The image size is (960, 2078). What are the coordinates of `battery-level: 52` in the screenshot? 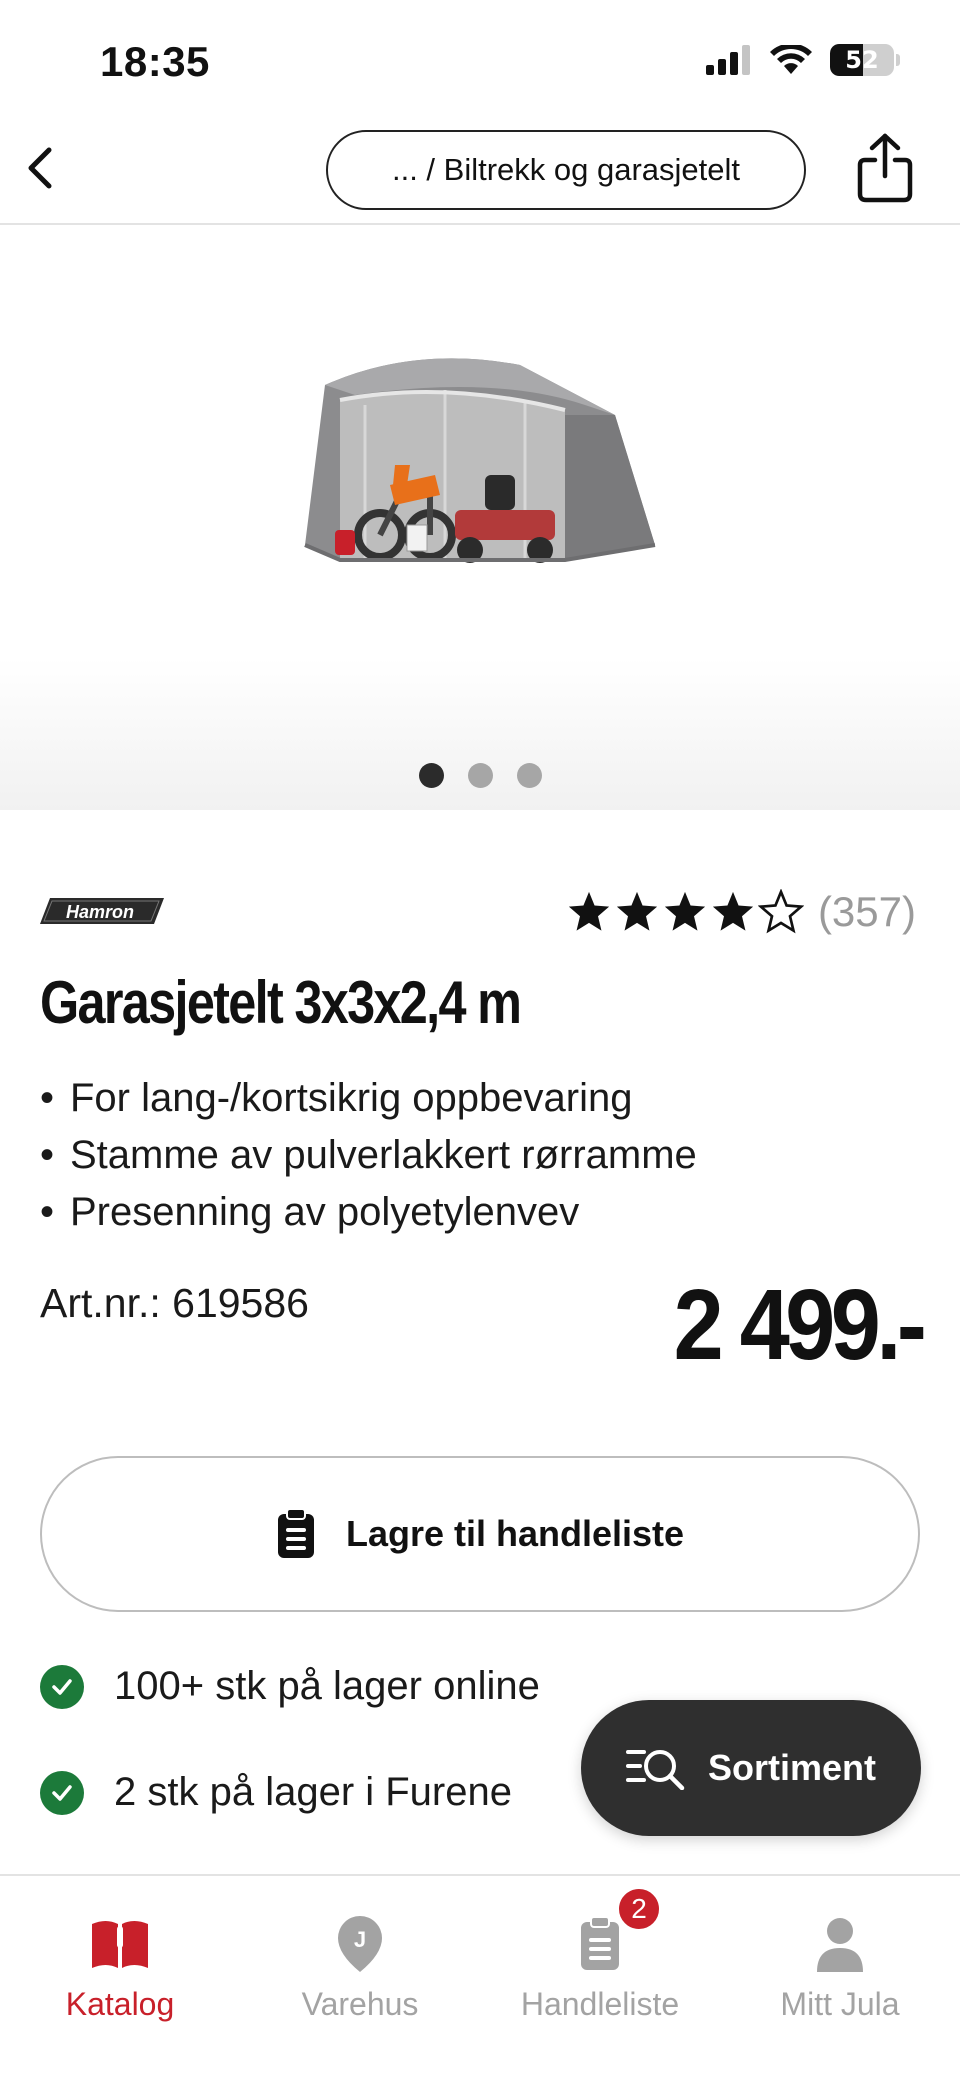 It's located at (862, 60).